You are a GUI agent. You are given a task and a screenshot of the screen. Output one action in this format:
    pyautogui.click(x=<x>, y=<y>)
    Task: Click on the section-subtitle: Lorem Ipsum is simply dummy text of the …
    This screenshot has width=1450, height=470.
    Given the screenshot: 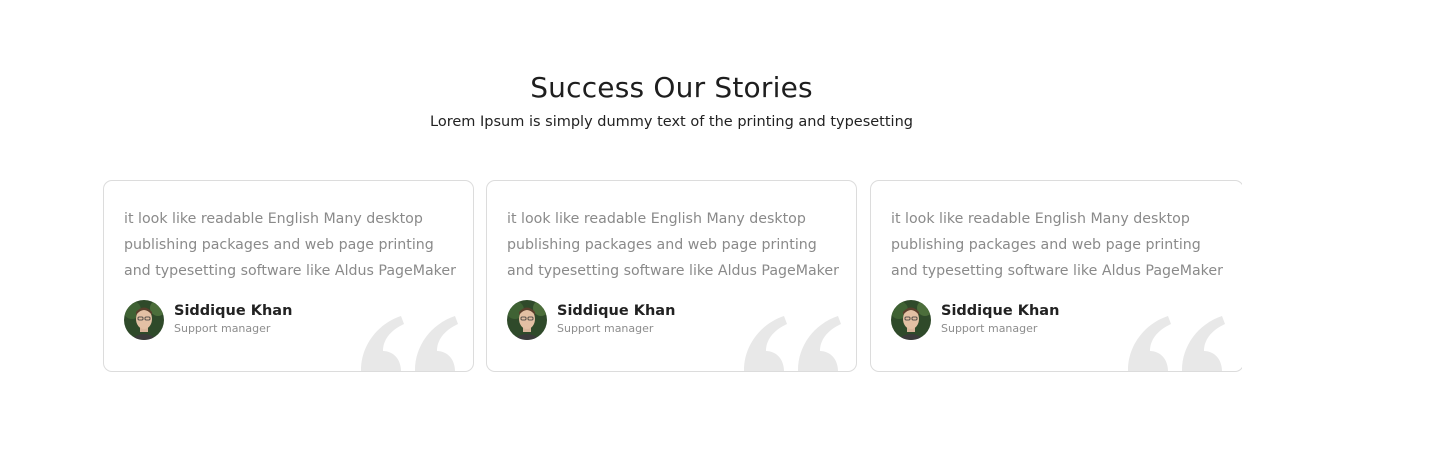 What is the action you would take?
    pyautogui.click(x=671, y=122)
    